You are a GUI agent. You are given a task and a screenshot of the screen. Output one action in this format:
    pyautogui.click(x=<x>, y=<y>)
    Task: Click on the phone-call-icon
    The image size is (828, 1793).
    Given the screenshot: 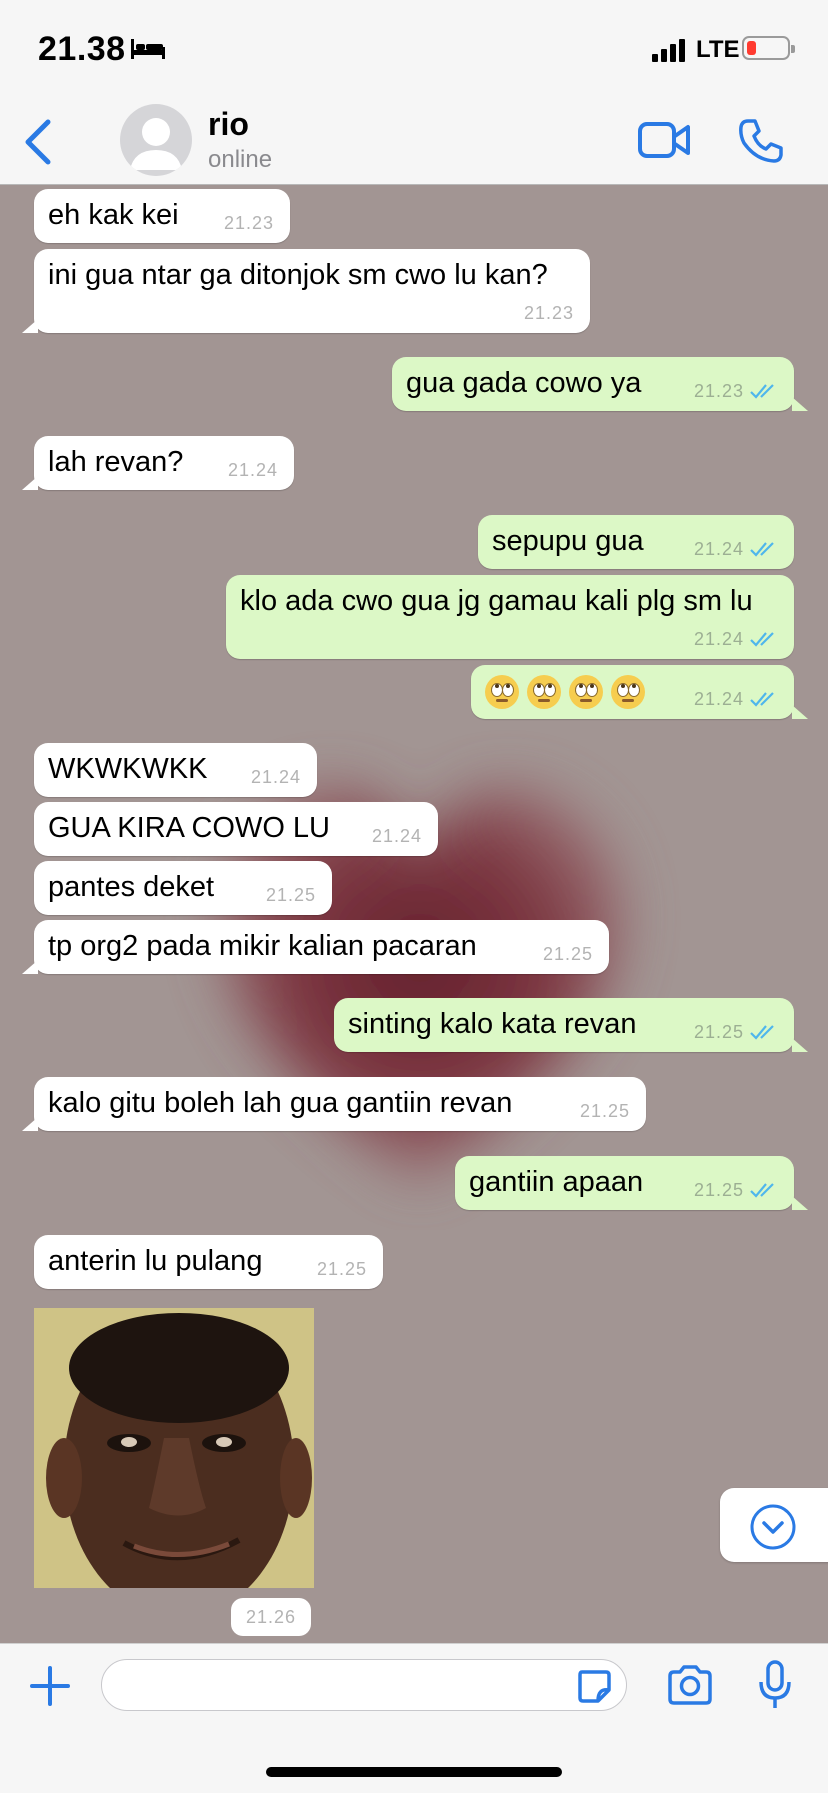 What is the action you would take?
    pyautogui.click(x=761, y=141)
    